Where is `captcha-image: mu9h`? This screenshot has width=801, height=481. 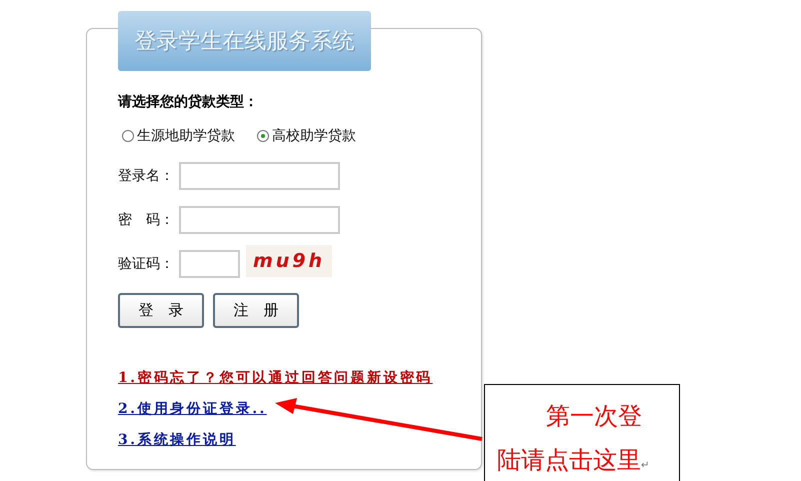 captcha-image: mu9h is located at coordinates (289, 261).